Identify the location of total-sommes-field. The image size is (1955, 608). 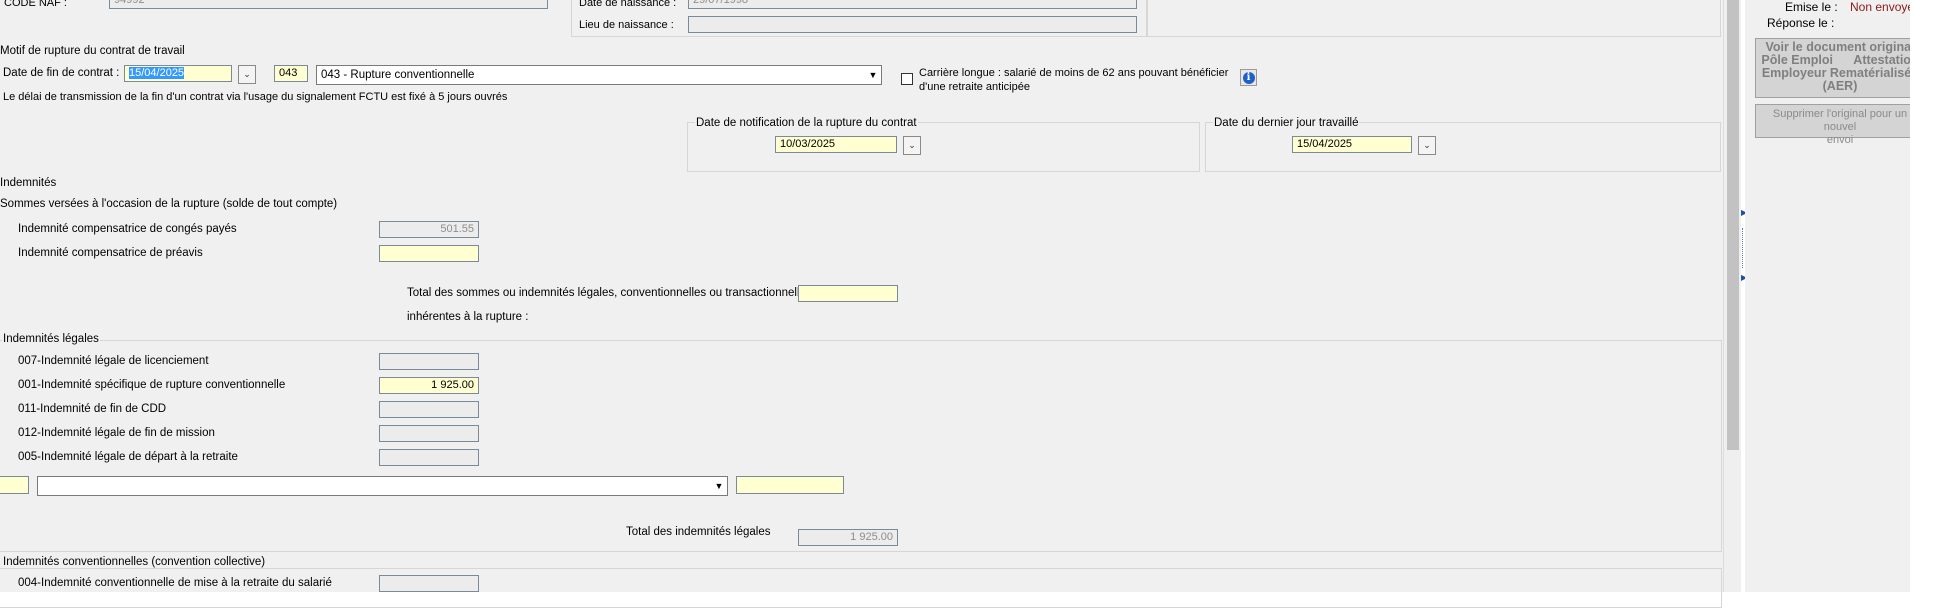
(848, 293).